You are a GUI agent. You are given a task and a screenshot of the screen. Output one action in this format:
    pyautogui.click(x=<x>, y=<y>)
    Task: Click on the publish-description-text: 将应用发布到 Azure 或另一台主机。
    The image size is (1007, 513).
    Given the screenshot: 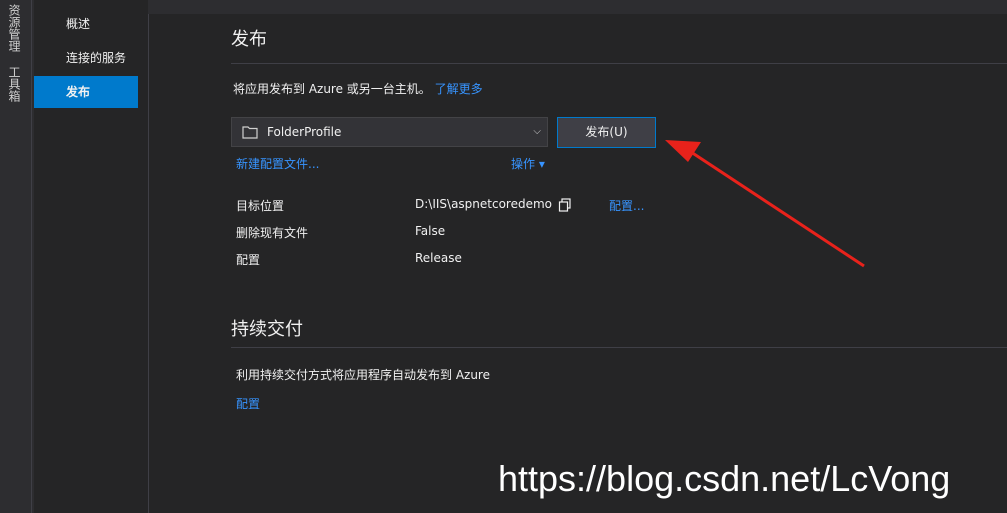 What is the action you would take?
    pyautogui.click(x=332, y=89)
    